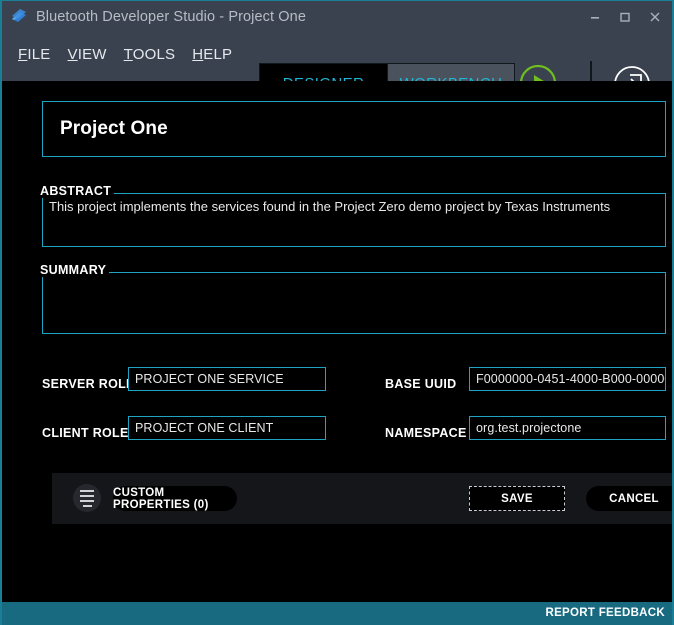 This screenshot has height=625, width=674. I want to click on menu-toolbar: FILE VIEW TOOLS HELP DESIGNER WORKBENCH, so click(337, 72).